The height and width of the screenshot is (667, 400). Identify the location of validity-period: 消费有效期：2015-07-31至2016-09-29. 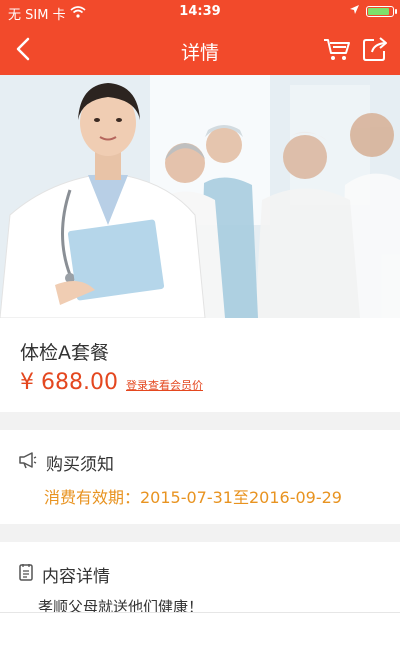
(193, 497).